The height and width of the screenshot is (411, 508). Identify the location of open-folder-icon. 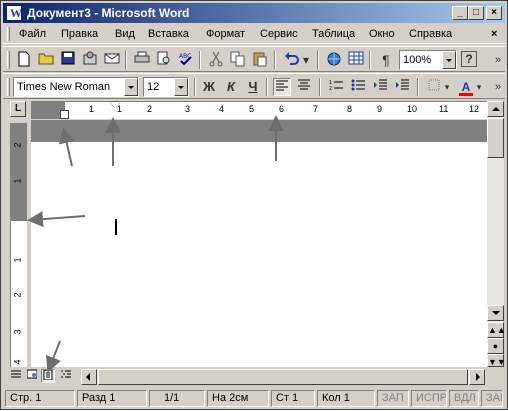
(46, 60).